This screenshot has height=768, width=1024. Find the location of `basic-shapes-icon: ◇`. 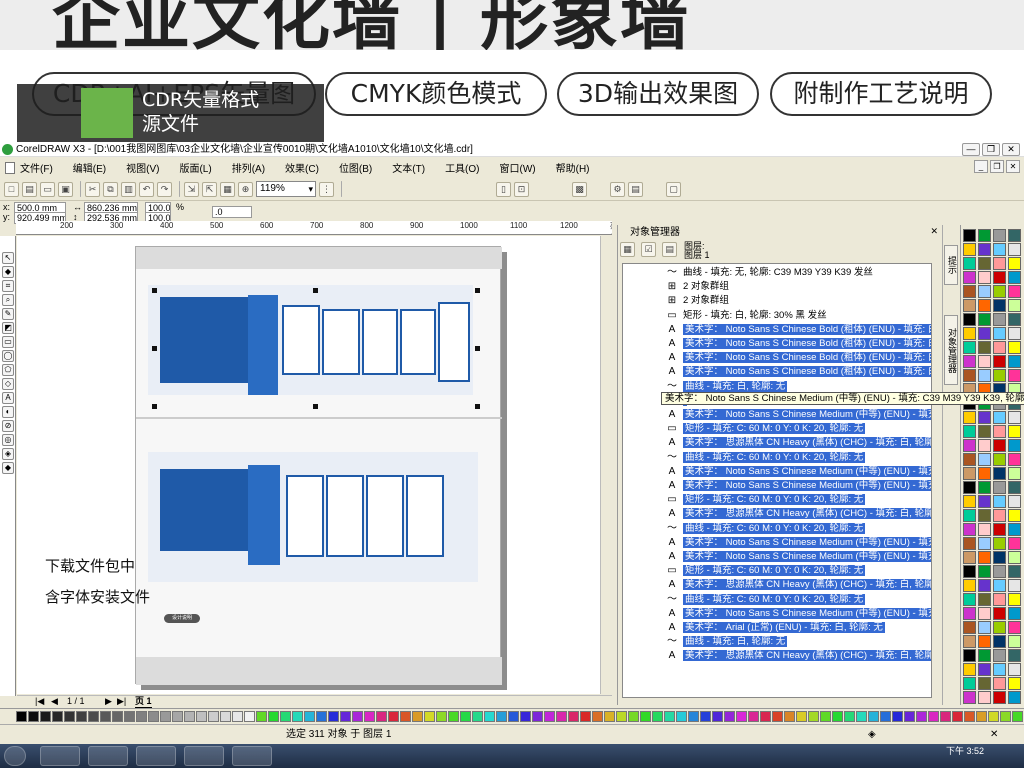

basic-shapes-icon: ◇ is located at coordinates (8, 384).